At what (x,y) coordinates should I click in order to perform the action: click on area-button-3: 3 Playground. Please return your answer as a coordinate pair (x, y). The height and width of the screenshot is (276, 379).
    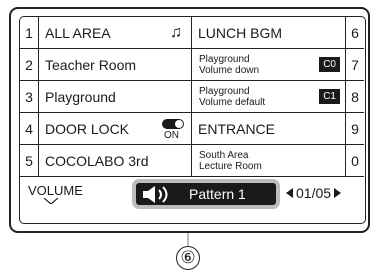
    Looking at the image, I should click on (106, 97).